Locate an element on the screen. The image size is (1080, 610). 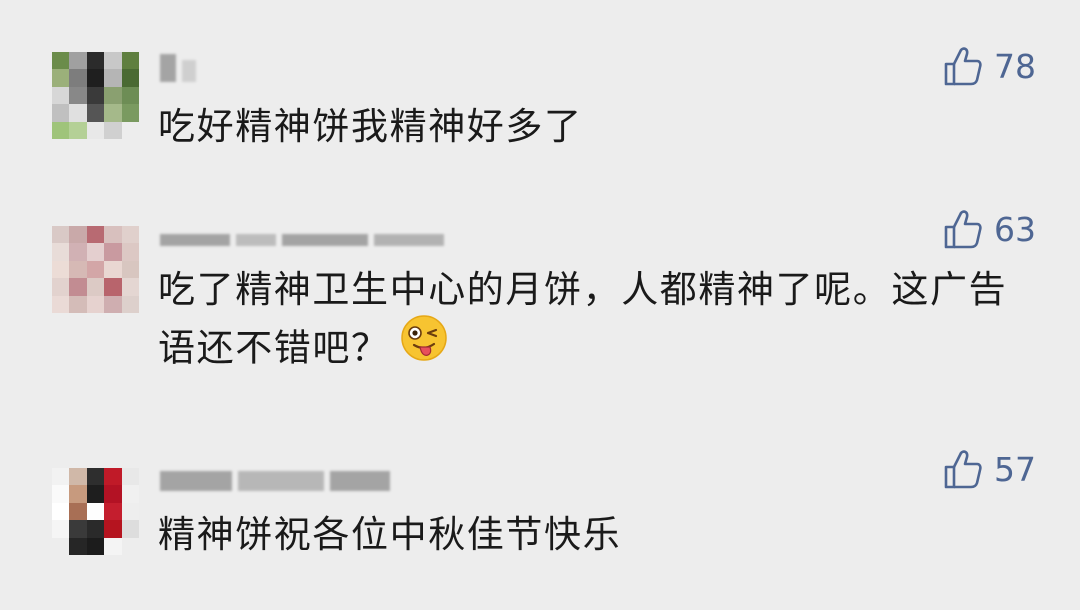
comment-text: 吃好精神饼我精神好多了 is located at coordinates (370, 126).